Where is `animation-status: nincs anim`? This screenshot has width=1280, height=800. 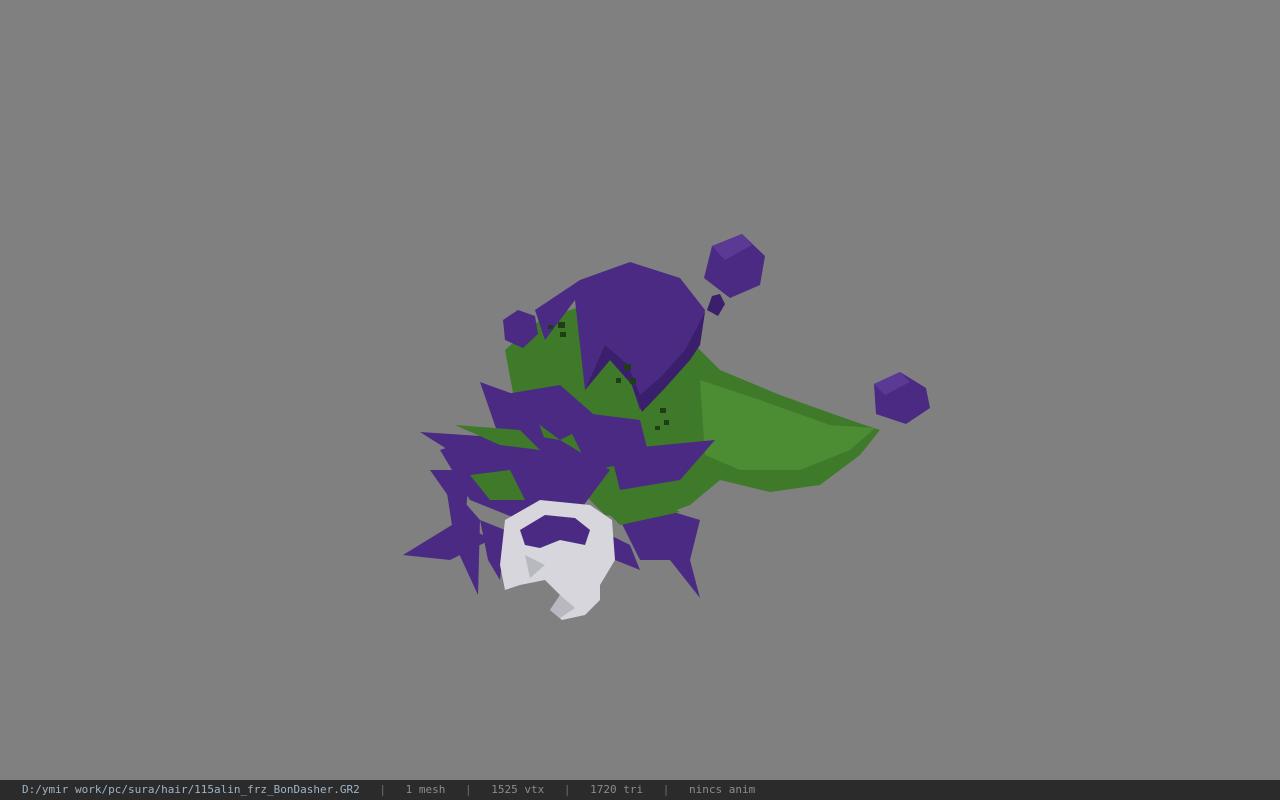 animation-status: nincs anim is located at coordinates (722, 789).